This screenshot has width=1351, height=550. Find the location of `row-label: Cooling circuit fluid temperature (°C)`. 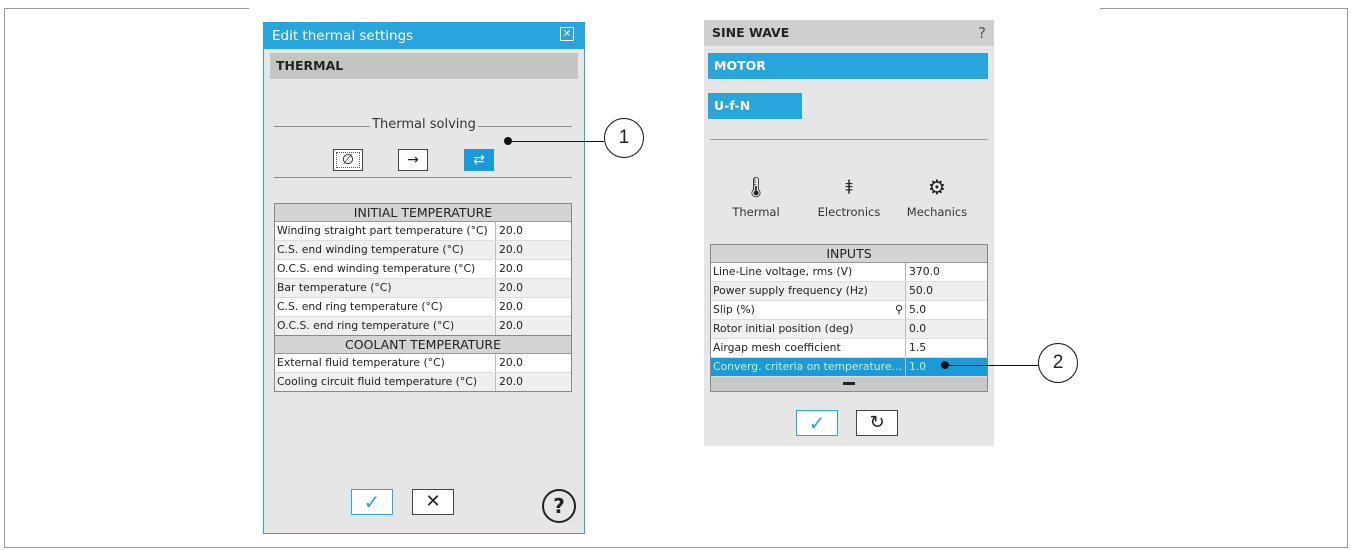

row-label: Cooling circuit fluid temperature (°C) is located at coordinates (385, 382).